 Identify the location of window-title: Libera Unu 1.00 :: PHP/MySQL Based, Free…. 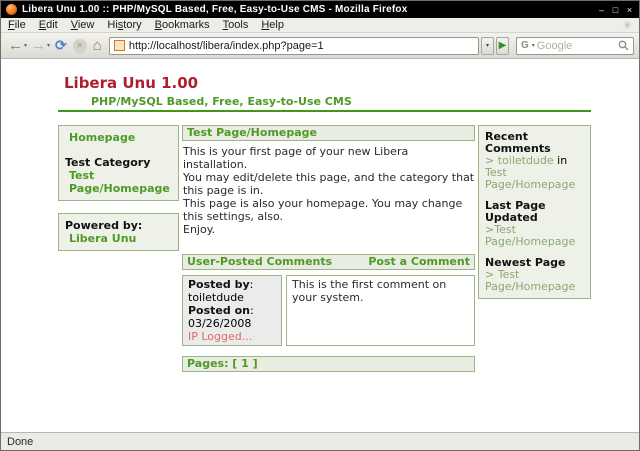
(215, 9).